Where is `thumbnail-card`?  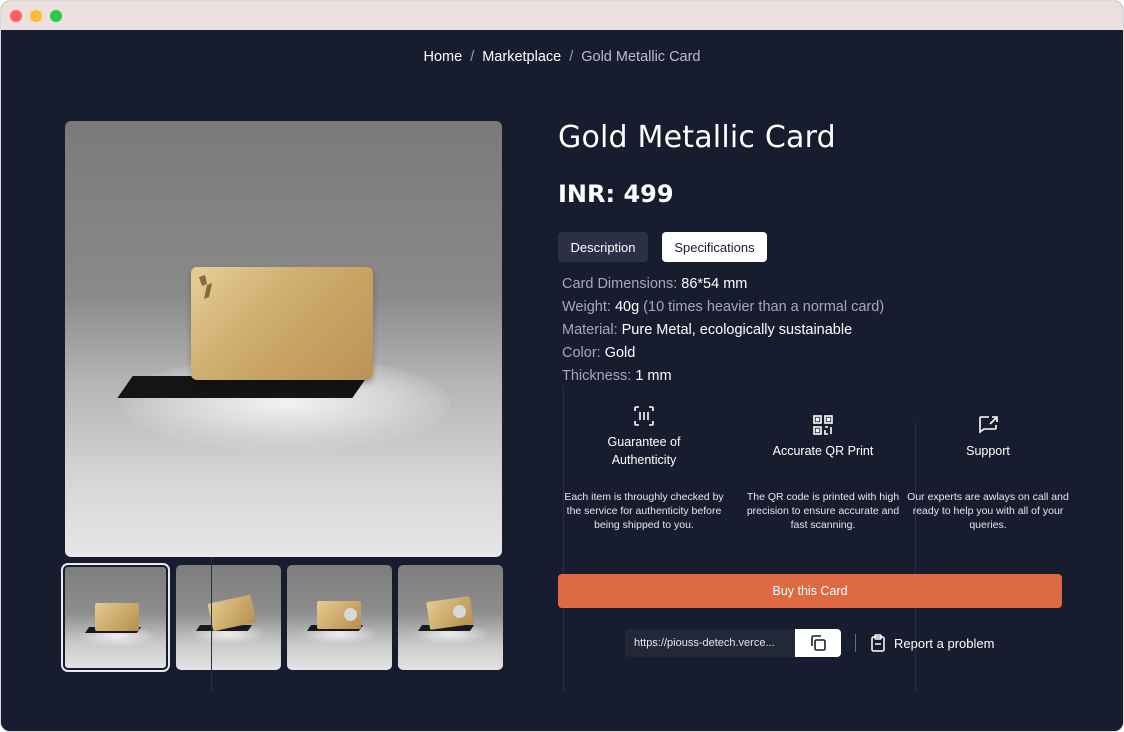 thumbnail-card is located at coordinates (117, 617).